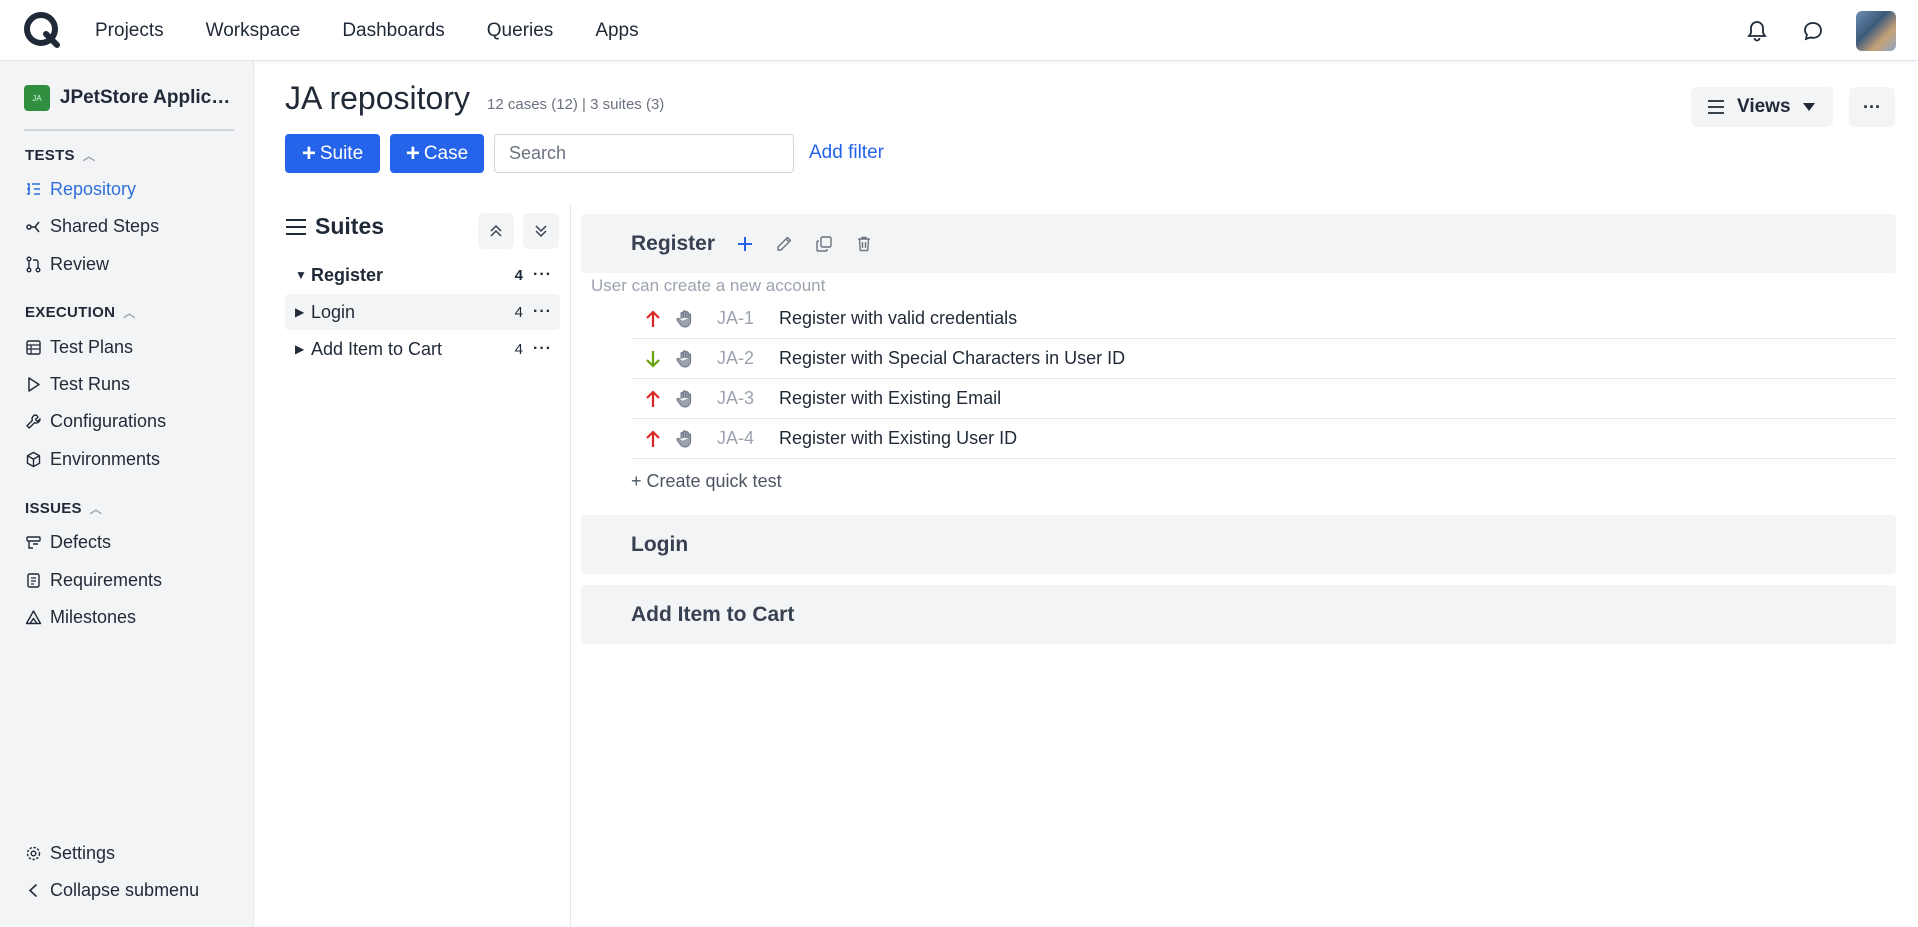  Describe the element at coordinates (393, 31) in the screenshot. I see `nav-dashboards: Dashboards` at that location.